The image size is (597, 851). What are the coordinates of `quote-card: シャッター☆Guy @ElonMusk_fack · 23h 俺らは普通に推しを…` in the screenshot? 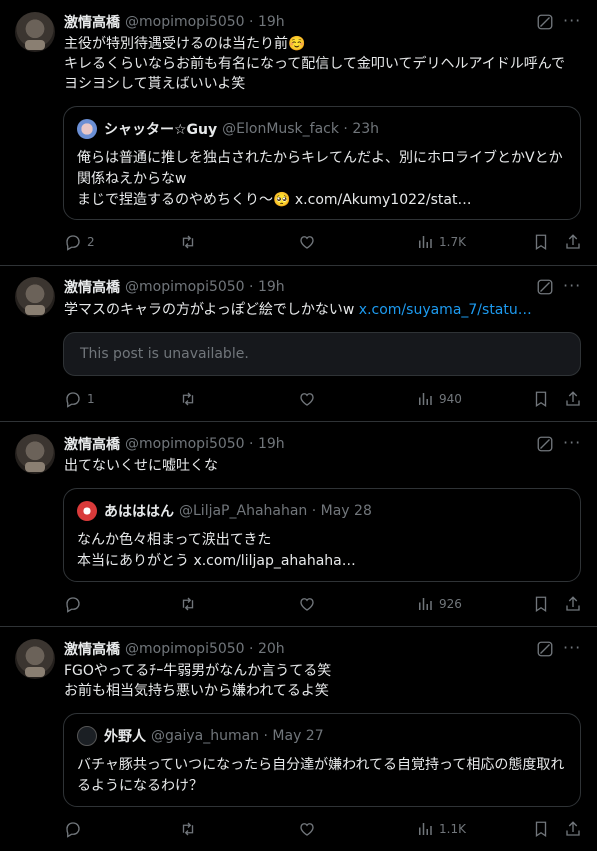 It's located at (322, 163).